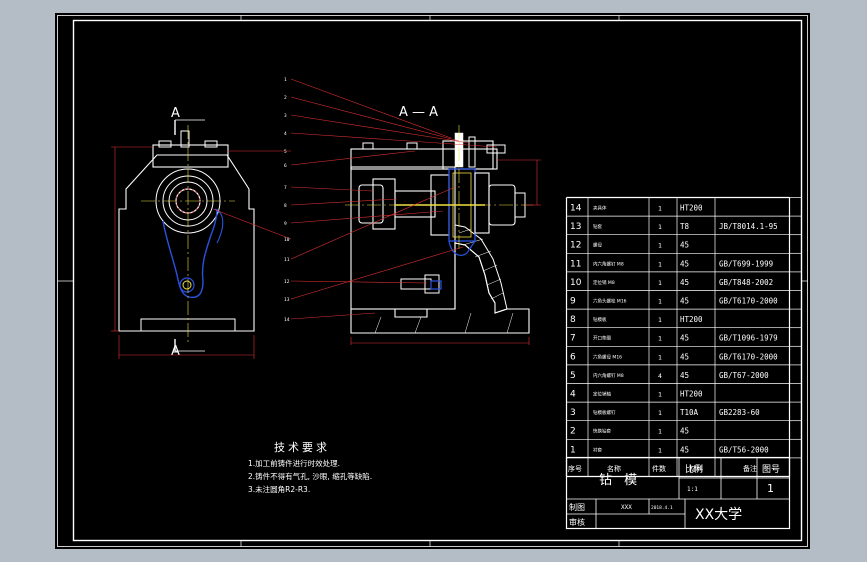  Describe the element at coordinates (285, 206) in the screenshot. I see `leader-number: 8` at that location.